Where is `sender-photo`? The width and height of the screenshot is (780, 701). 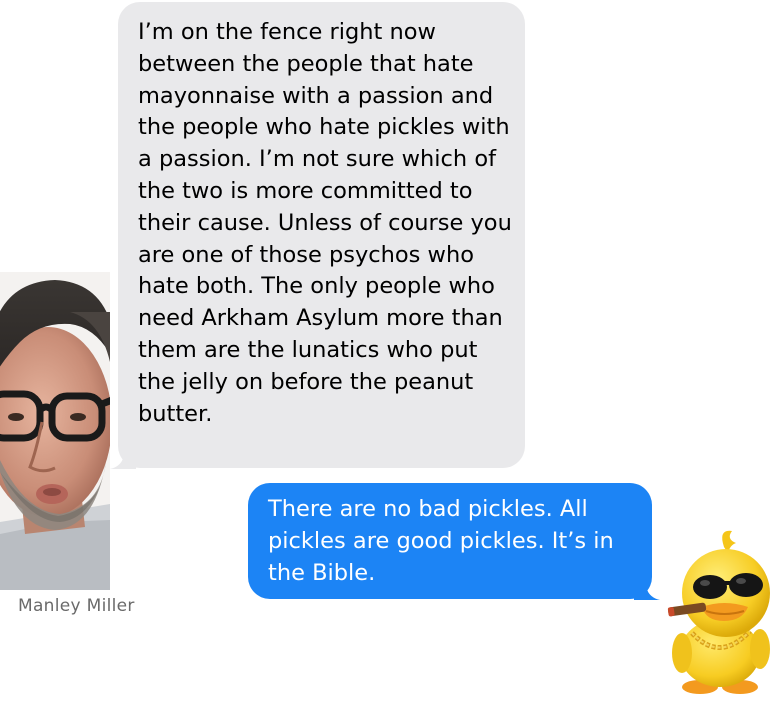
sender-photo is located at coordinates (55, 431).